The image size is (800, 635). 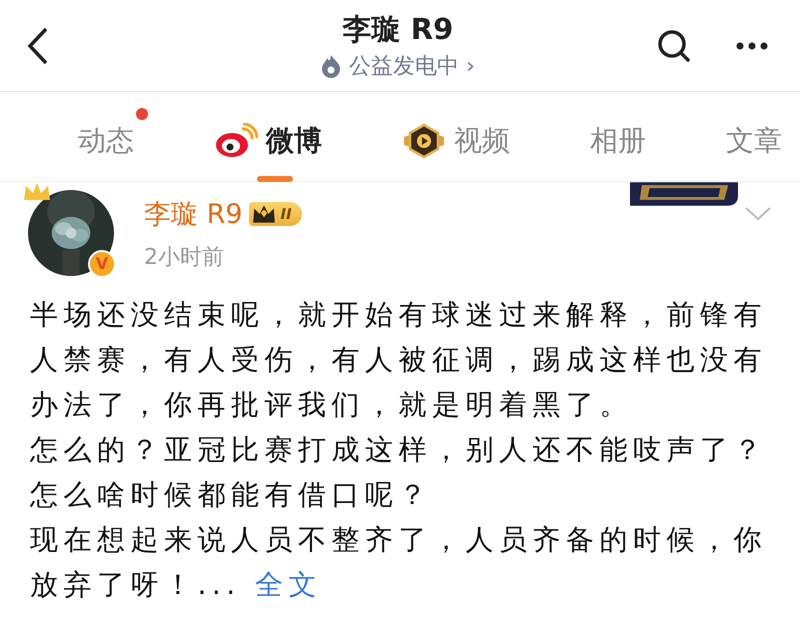 What do you see at coordinates (275, 137) in the screenshot?
I see `profile-tab: 微博` at bounding box center [275, 137].